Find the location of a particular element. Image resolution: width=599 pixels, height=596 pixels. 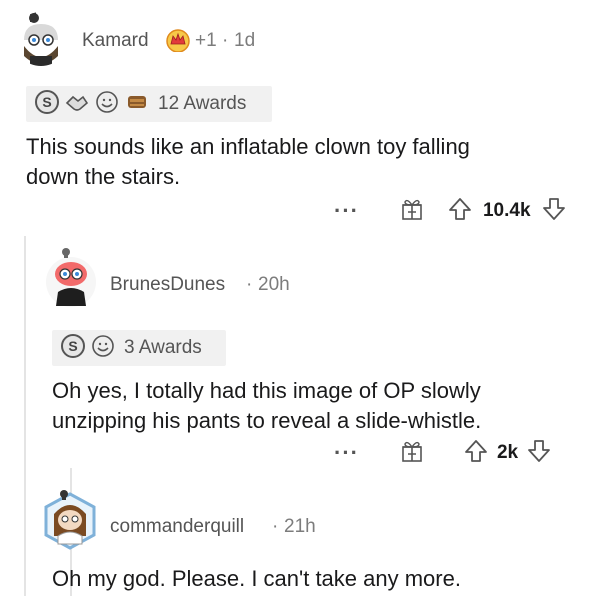

username: BrunesDunes is located at coordinates (167, 285).